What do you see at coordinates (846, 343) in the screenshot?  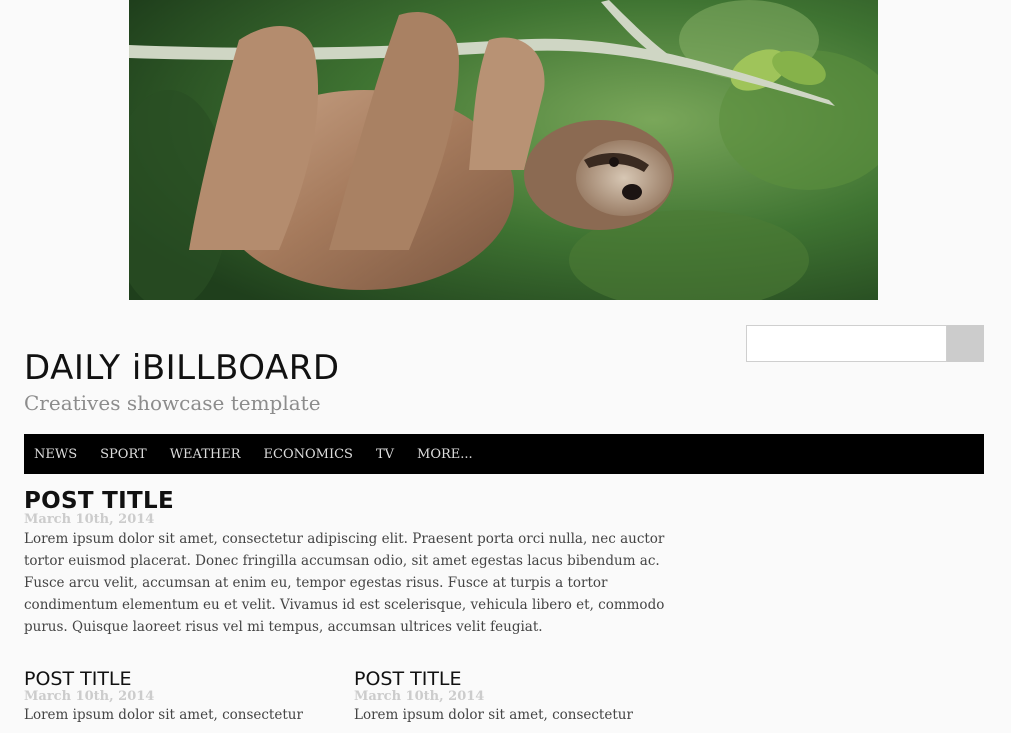 I see `search-input` at bounding box center [846, 343].